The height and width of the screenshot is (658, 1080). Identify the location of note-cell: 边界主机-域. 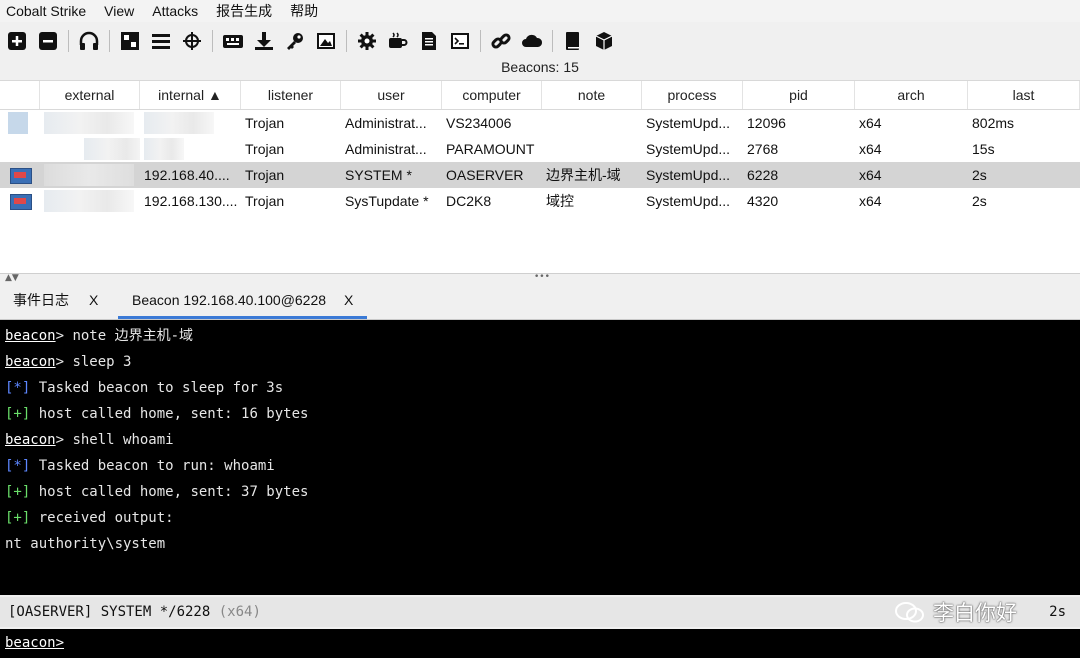
(583, 175).